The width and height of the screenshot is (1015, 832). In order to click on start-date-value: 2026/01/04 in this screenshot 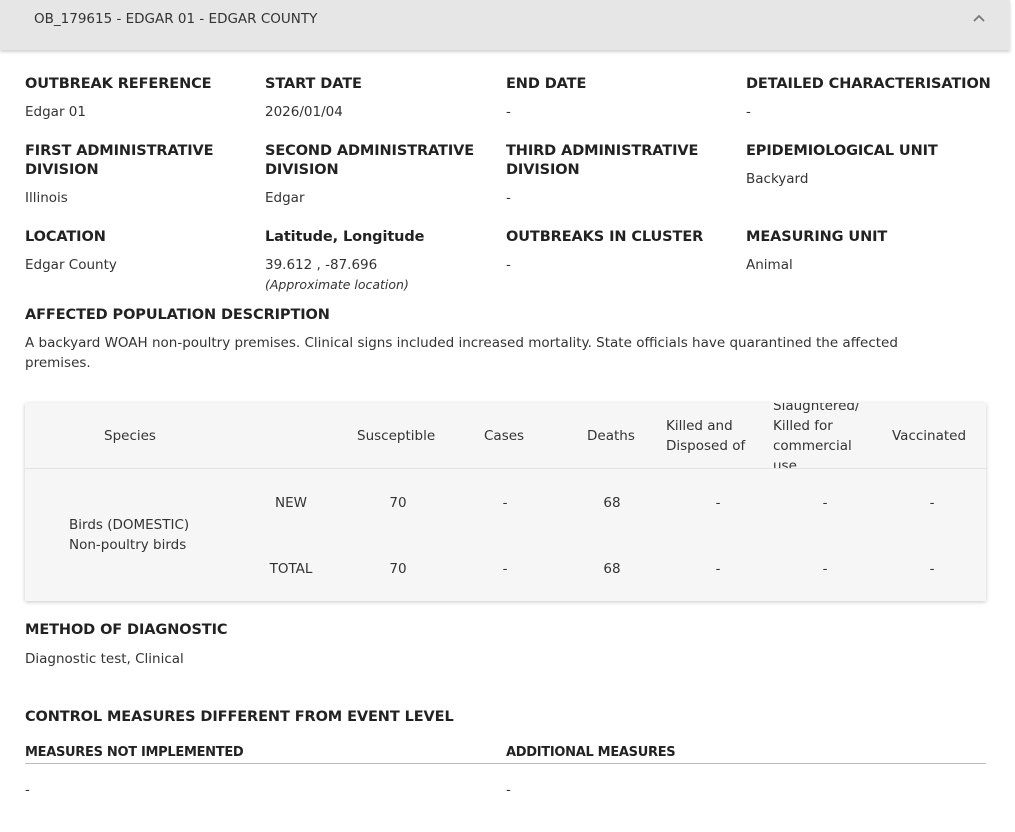, I will do `click(304, 112)`.